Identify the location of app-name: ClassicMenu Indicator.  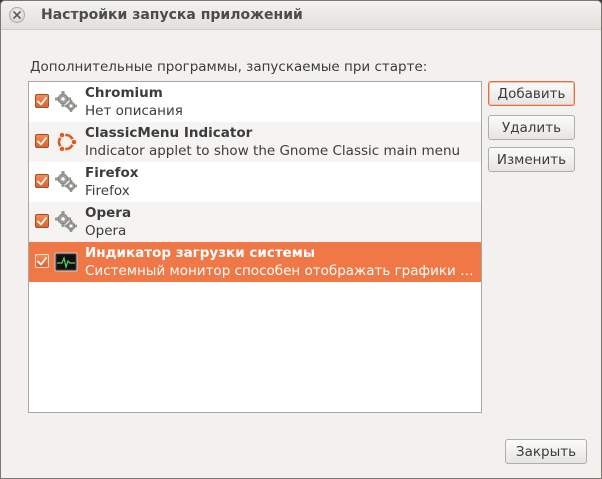
(169, 133).